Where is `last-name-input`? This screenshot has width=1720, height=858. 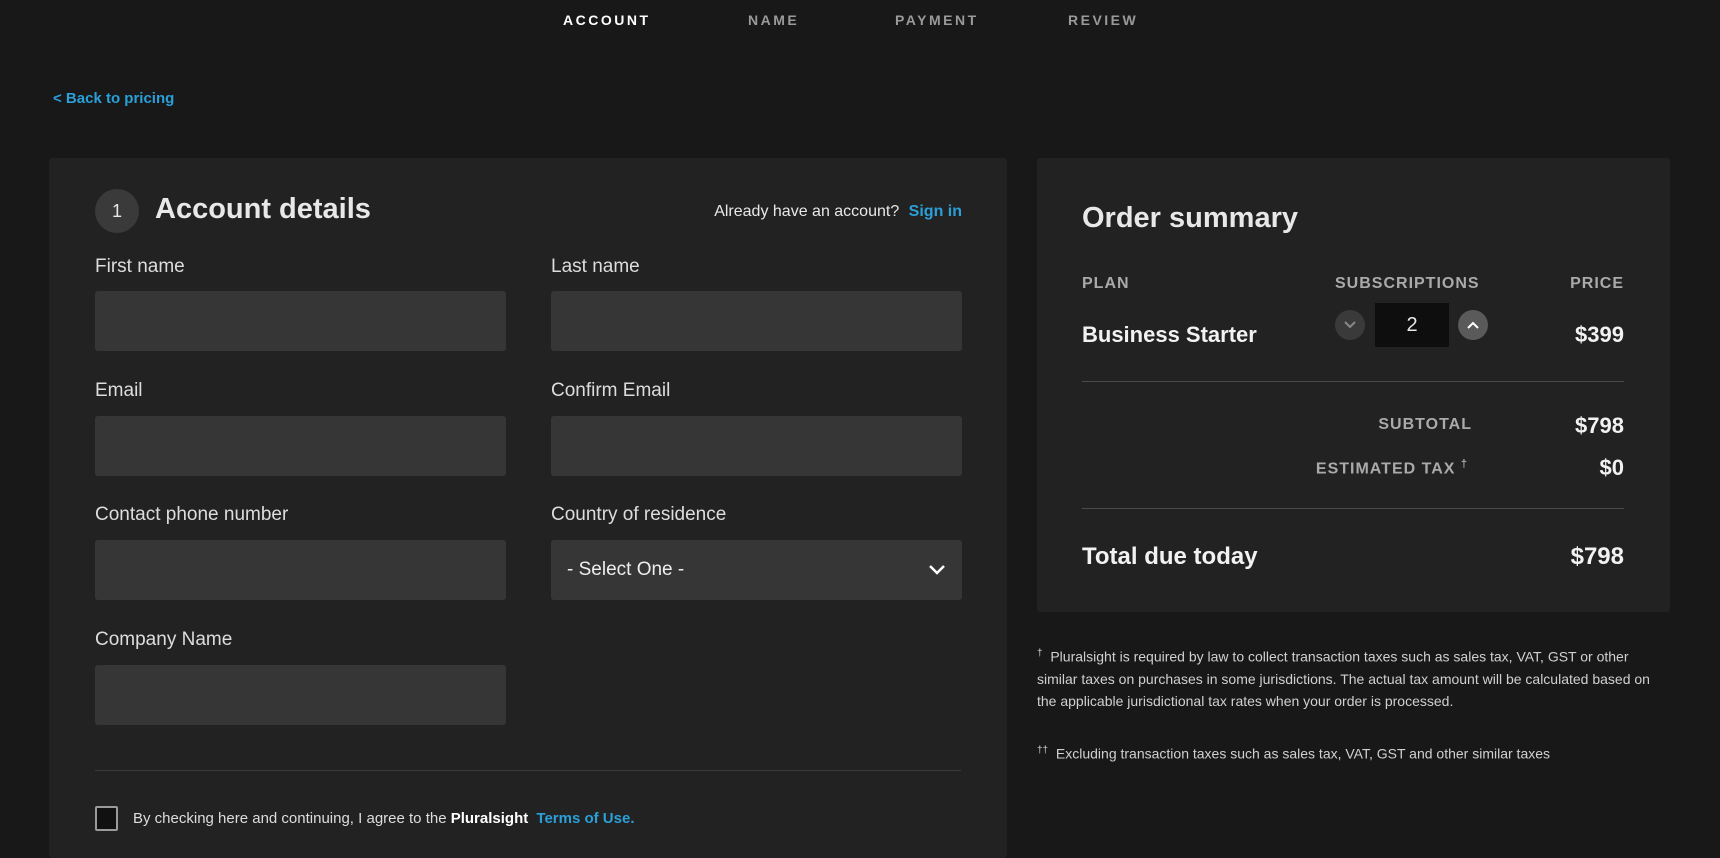
last-name-input is located at coordinates (756, 321).